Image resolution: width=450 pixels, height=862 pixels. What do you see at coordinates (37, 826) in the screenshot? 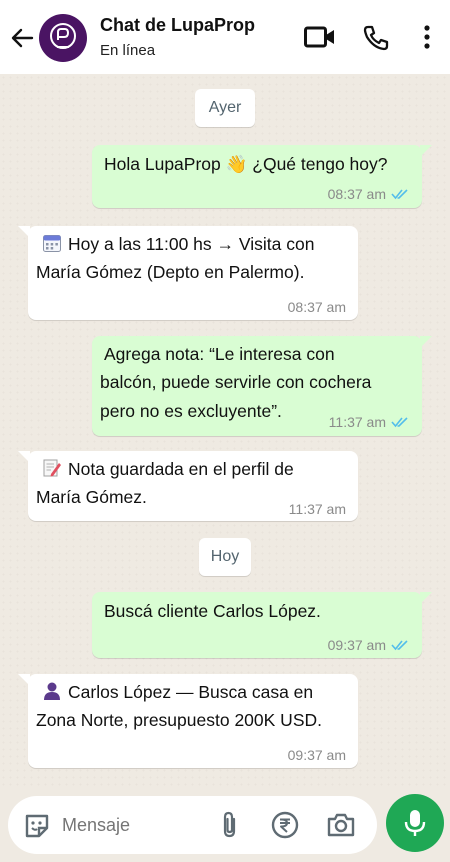
I see `sticker-icon` at bounding box center [37, 826].